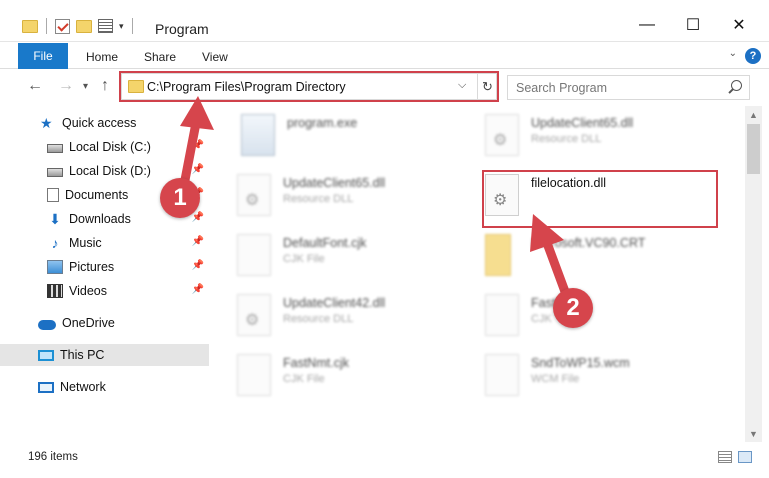  What do you see at coordinates (180, 198) in the screenshot?
I see `callout-badge-1: 1` at bounding box center [180, 198].